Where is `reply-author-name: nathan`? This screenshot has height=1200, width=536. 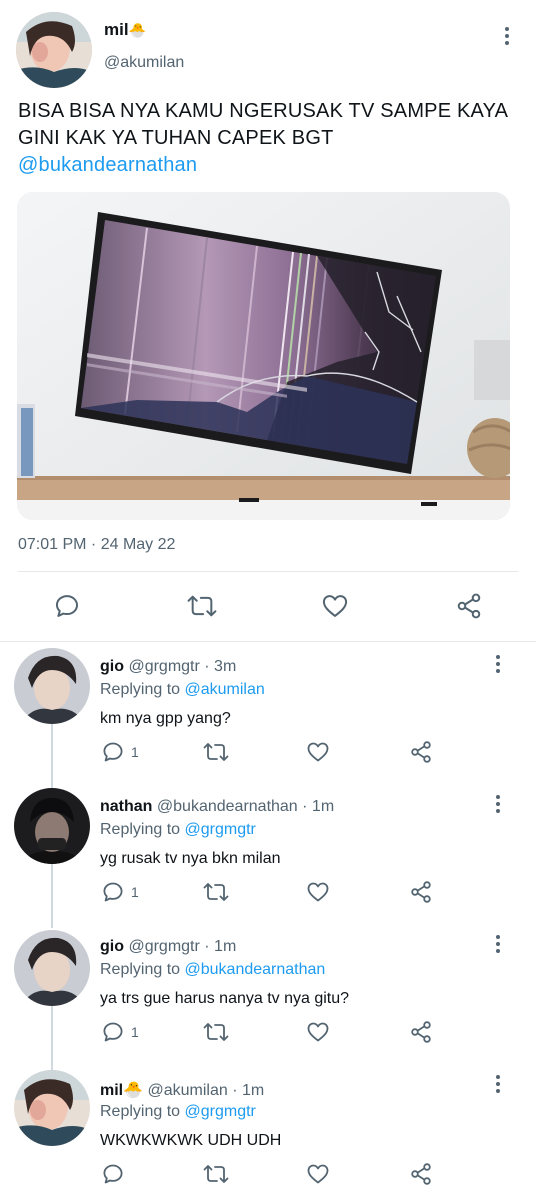 reply-author-name: nathan is located at coordinates (126, 806).